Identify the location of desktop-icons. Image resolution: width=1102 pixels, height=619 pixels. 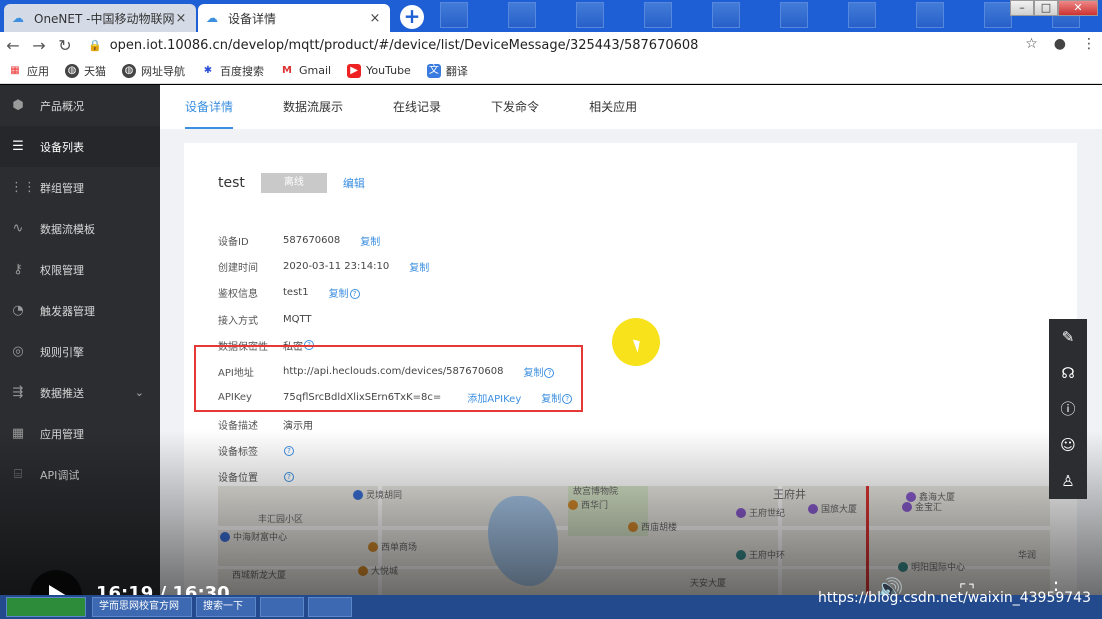
(760, 15).